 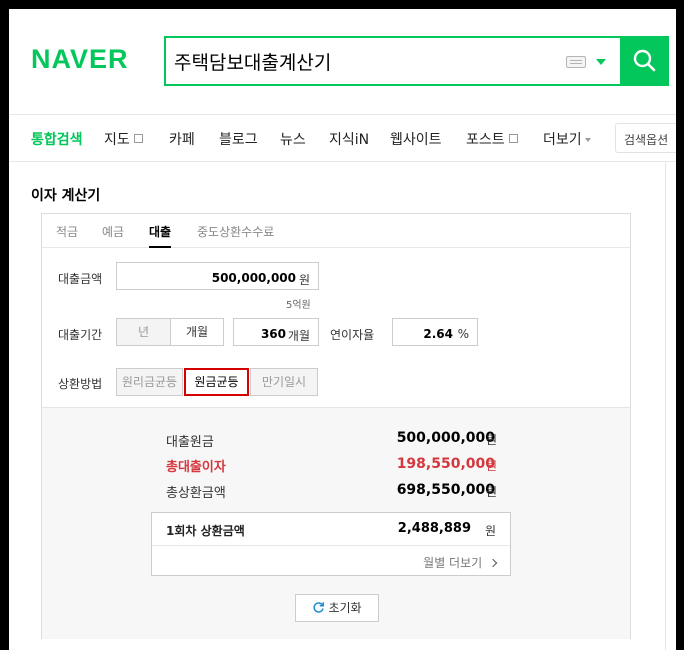 I want to click on first-payment-value: 2,488,889, so click(x=434, y=528).